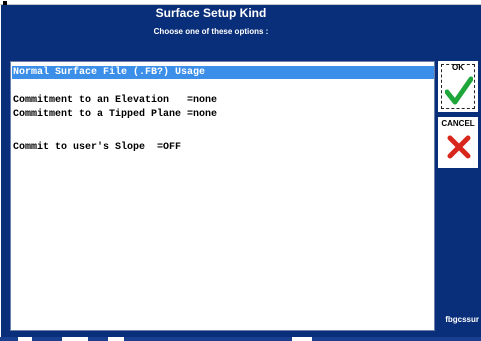 The width and height of the screenshot is (481, 341). I want to click on option-commit-tipped-plane: Commitment to a Tipped Plane =none, so click(223, 114).